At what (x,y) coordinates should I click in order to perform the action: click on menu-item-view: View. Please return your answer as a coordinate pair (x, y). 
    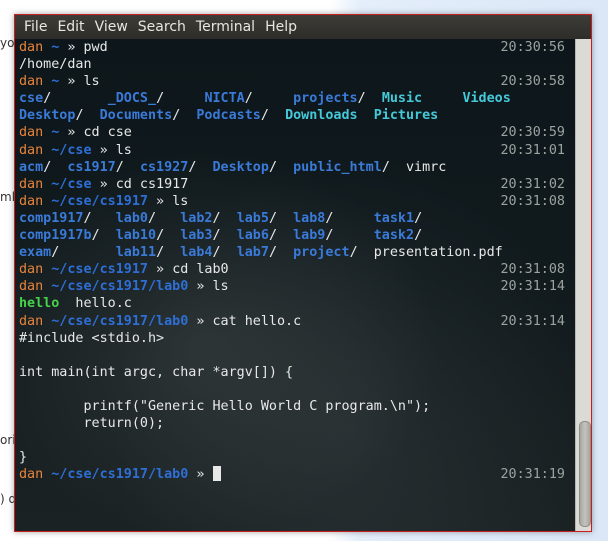
    Looking at the image, I should click on (111, 27).